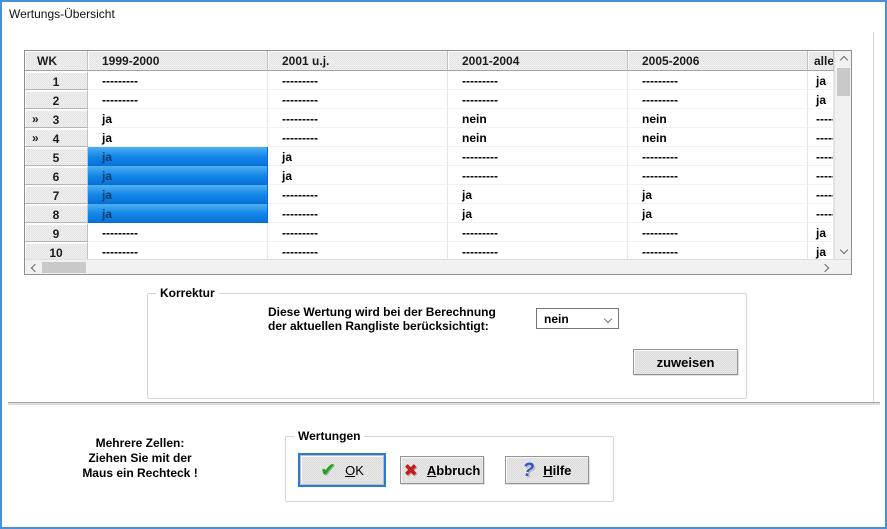 The image size is (887, 529). Describe the element at coordinates (56, 61) in the screenshot. I see `column-header-wk: WK` at that location.